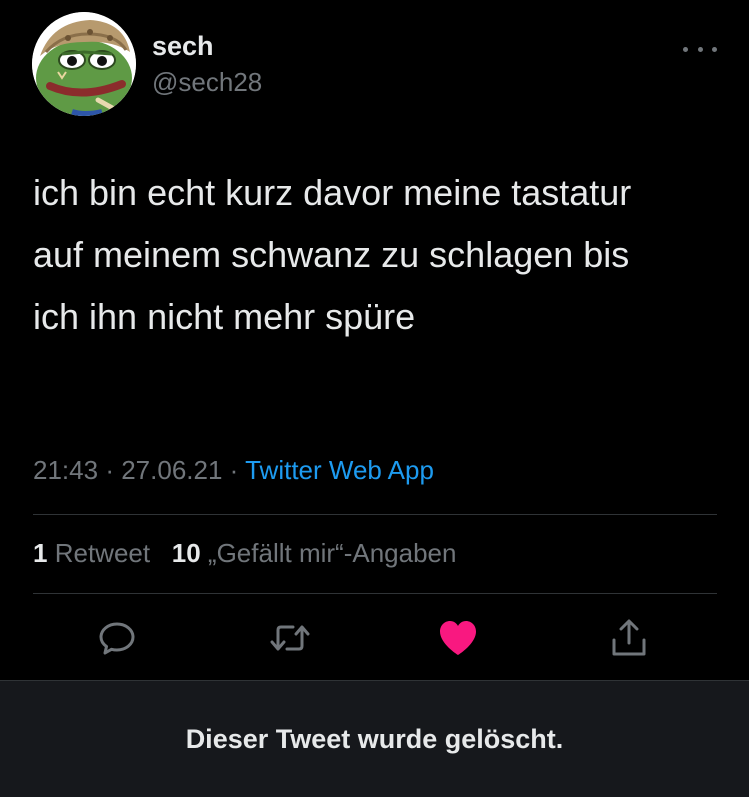 Image resolution: width=749 pixels, height=797 pixels. Describe the element at coordinates (374, 638) in the screenshot. I see `action-bar` at that location.